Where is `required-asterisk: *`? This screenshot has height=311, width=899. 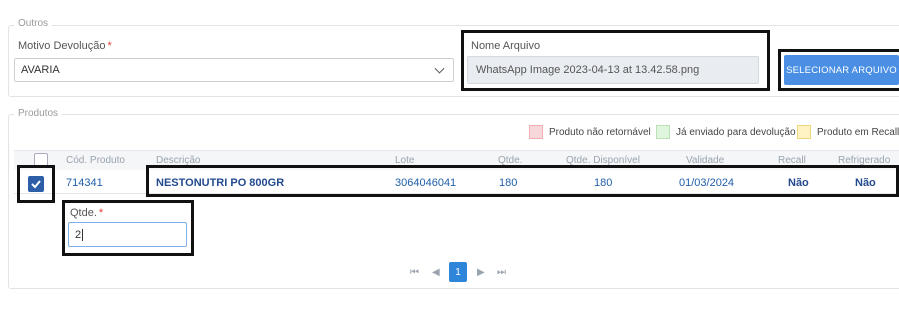 required-asterisk: * is located at coordinates (109, 46).